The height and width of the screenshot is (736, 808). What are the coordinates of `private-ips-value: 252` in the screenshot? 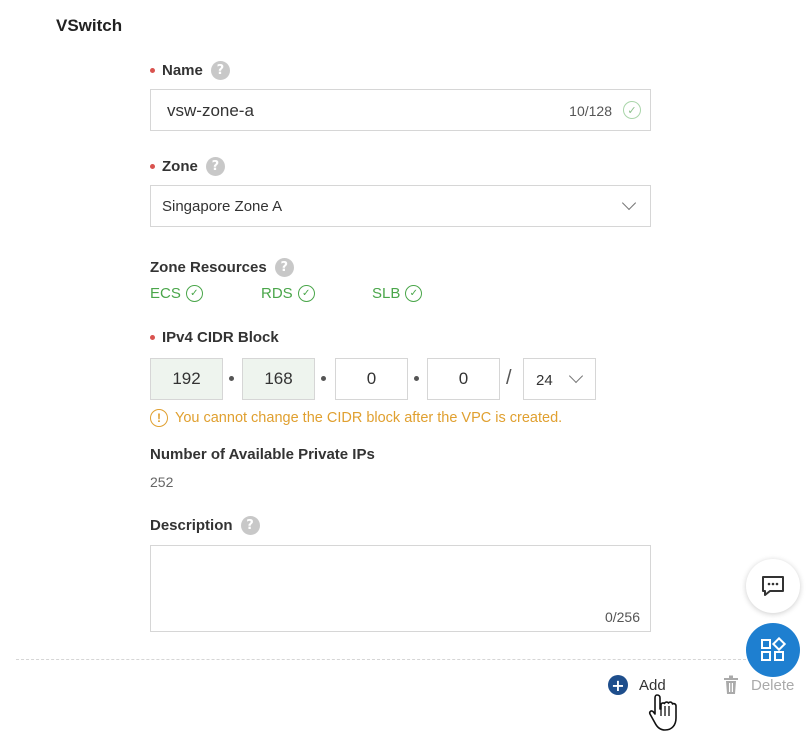 It's located at (162, 482).